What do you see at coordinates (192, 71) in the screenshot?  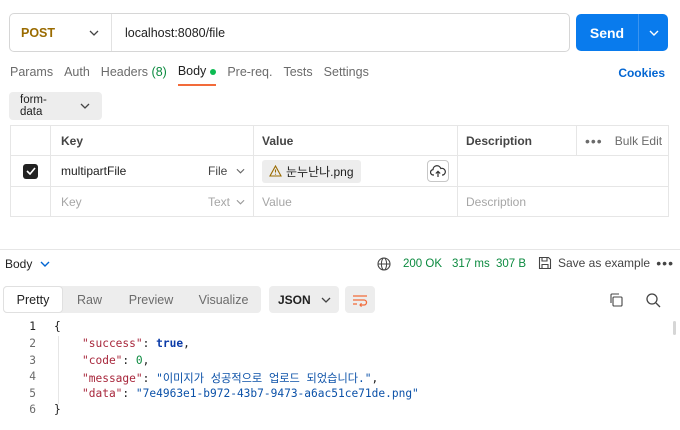 I see `tab-body-label: Body` at bounding box center [192, 71].